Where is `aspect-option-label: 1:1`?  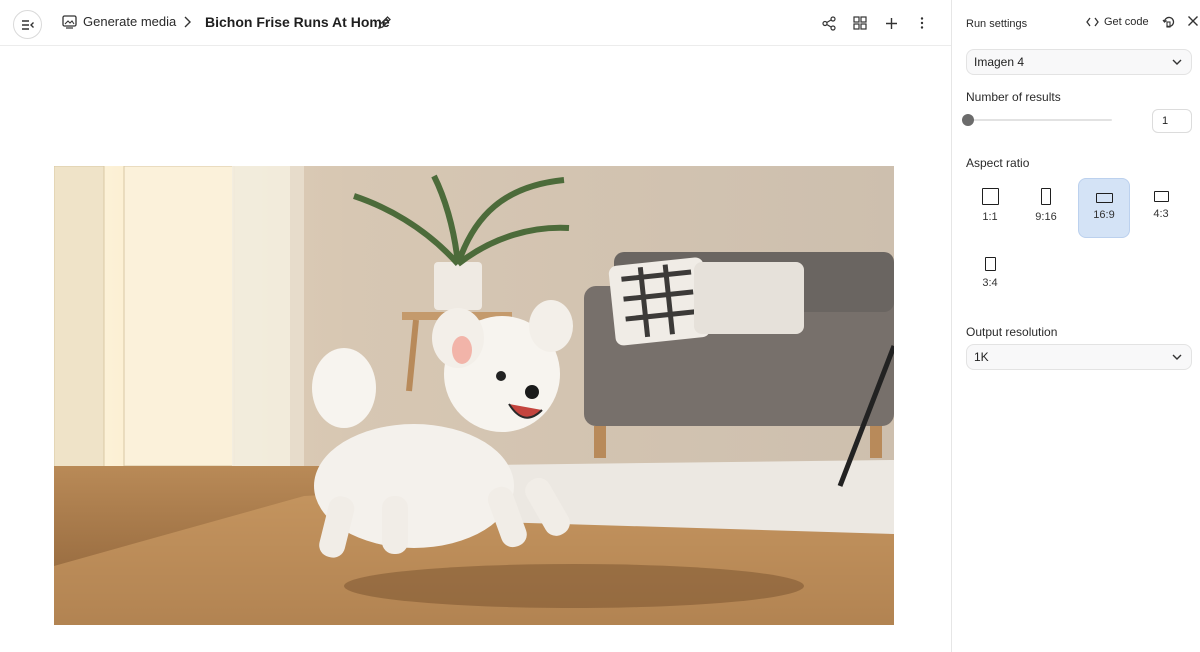
aspect-option-label: 1:1 is located at coordinates (990, 217).